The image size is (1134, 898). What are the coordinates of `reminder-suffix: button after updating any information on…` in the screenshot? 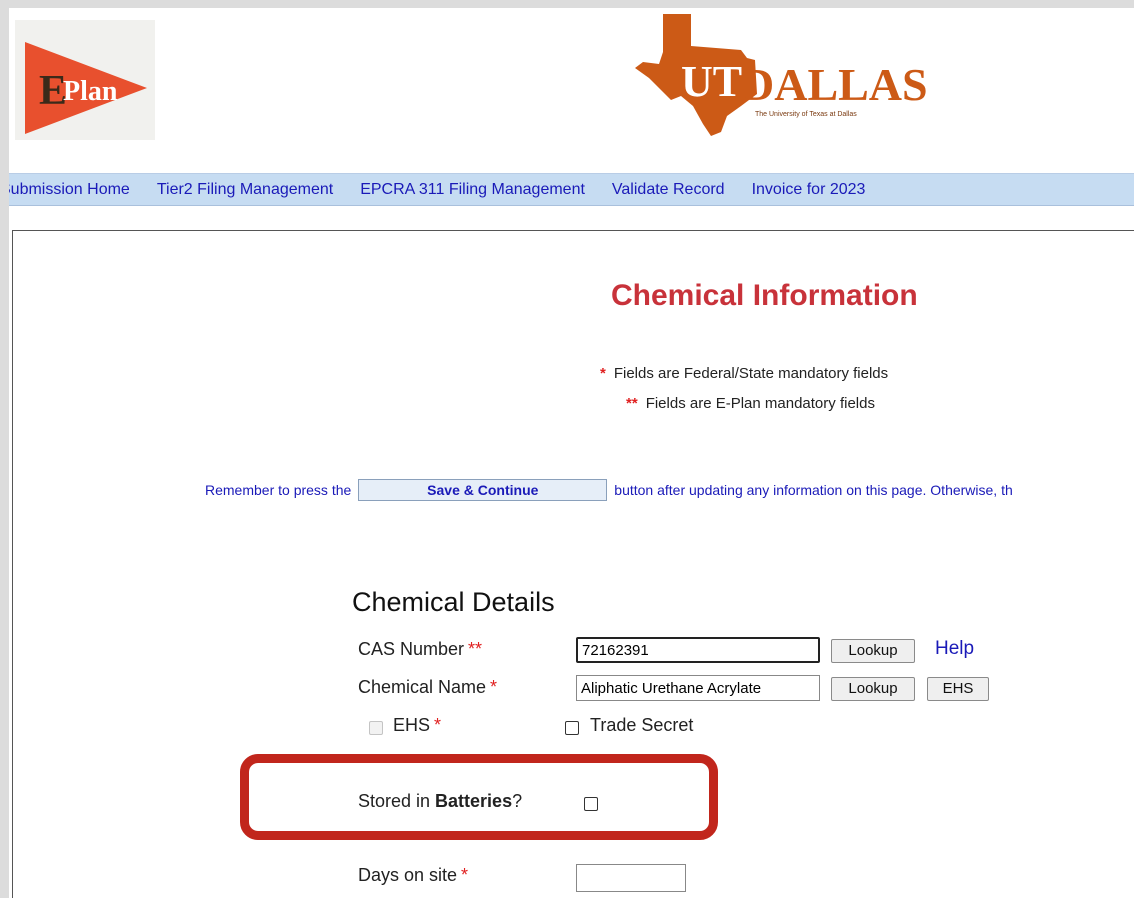 It's located at (813, 490).